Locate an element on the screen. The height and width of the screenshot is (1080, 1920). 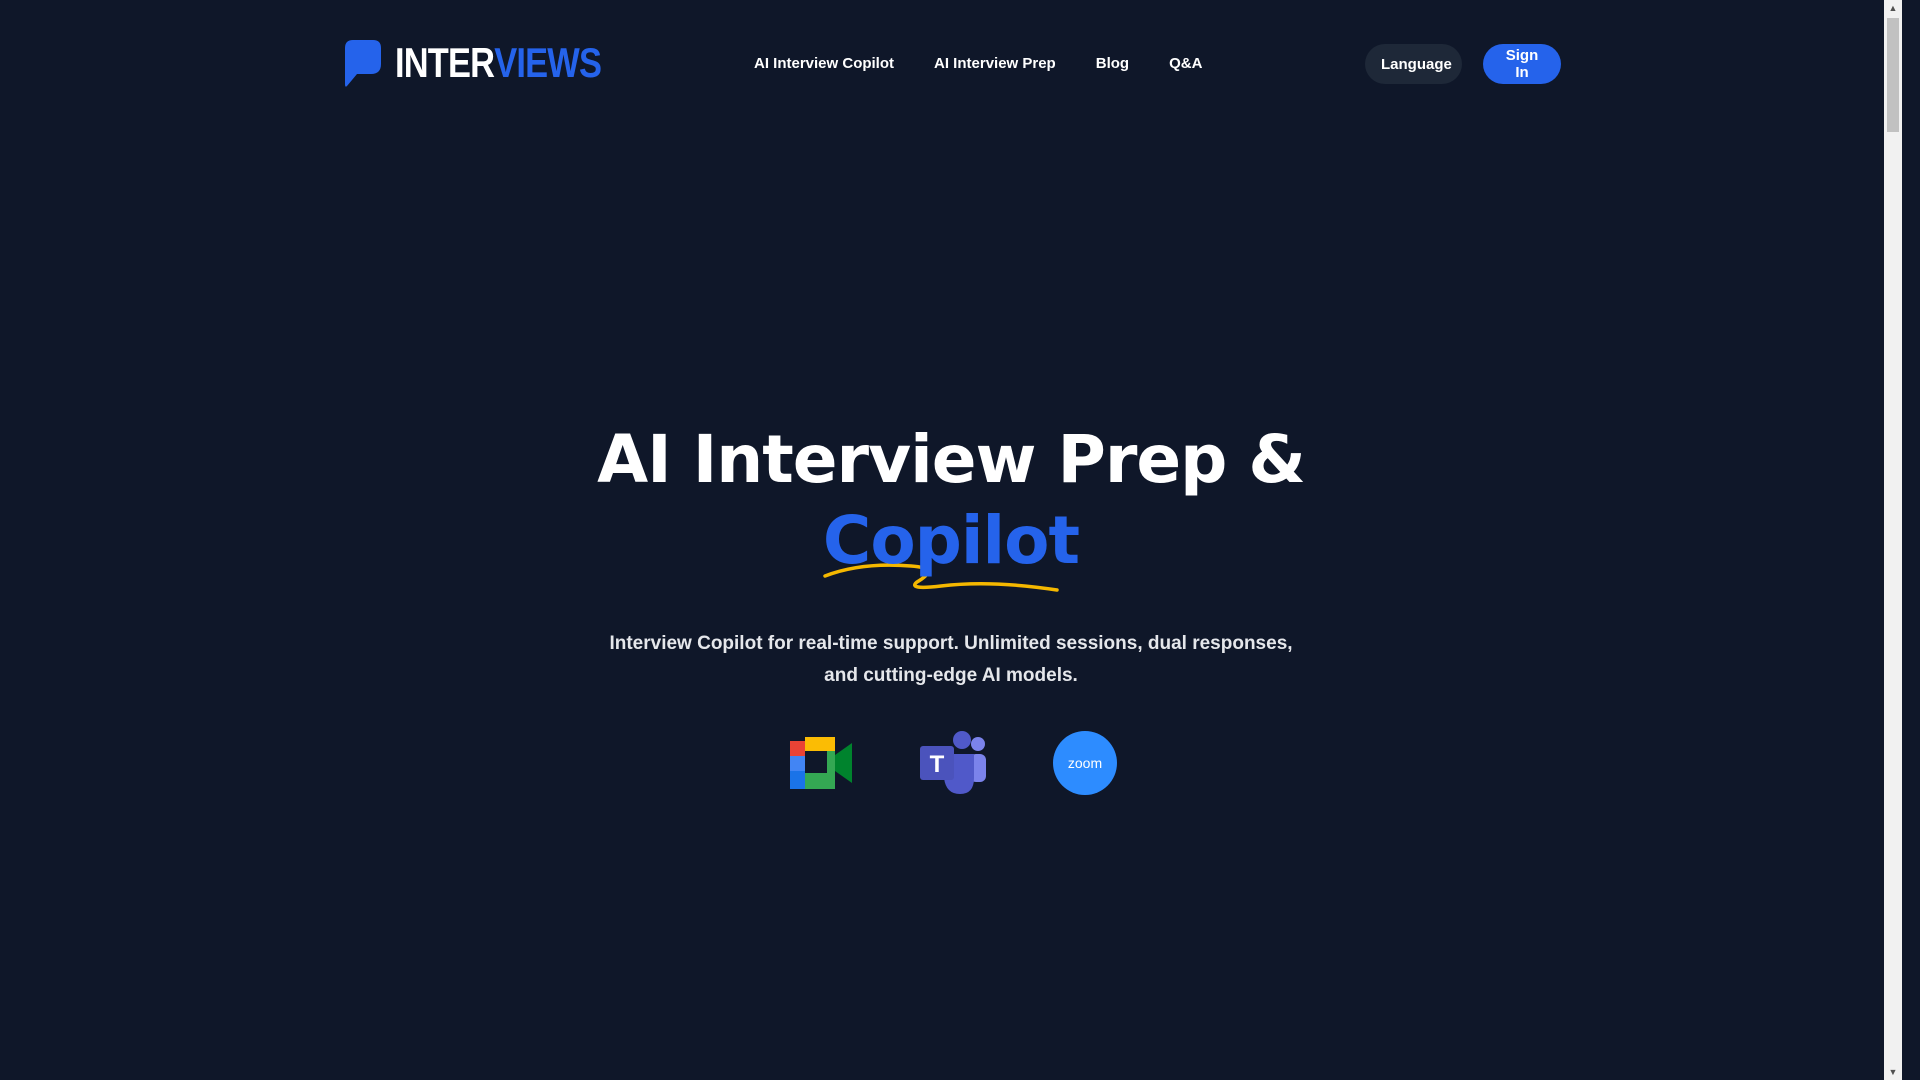
svg-text: T is located at coordinates (937, 764).